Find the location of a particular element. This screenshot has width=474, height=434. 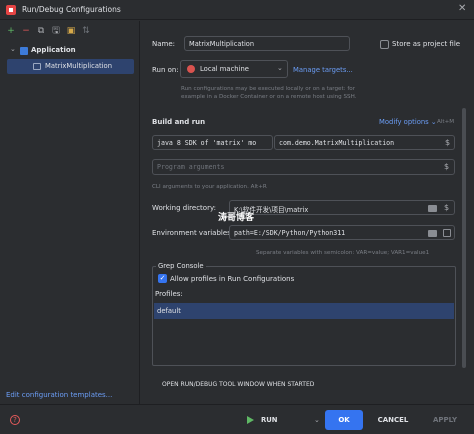

jdk-select: java 8 SDK of 'matrix' mo is located at coordinates (212, 142).